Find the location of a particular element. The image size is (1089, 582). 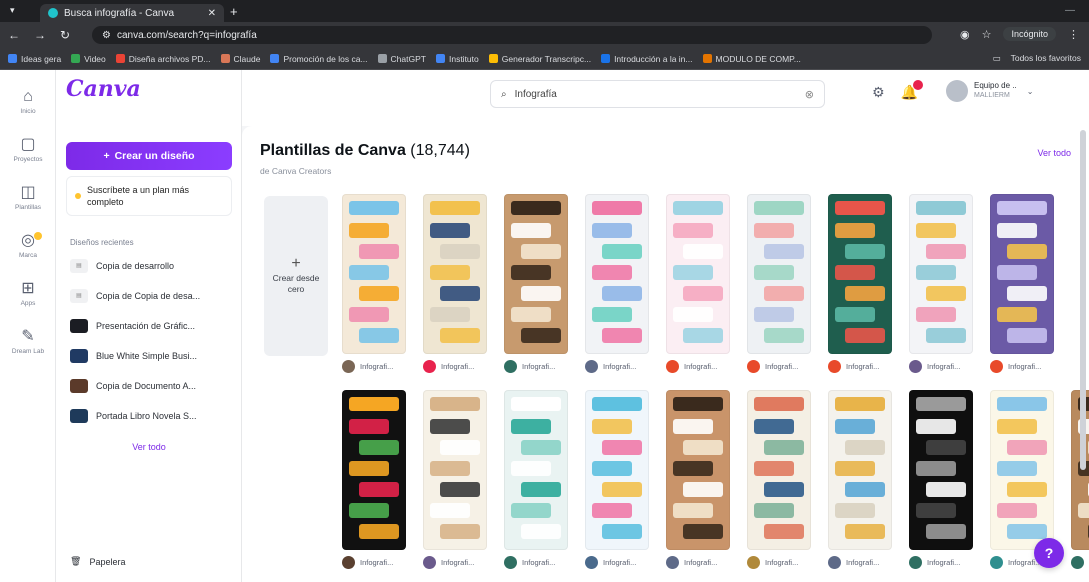

recent-design-item: ▤ Copia de desarrollo is located at coordinates (152, 265).